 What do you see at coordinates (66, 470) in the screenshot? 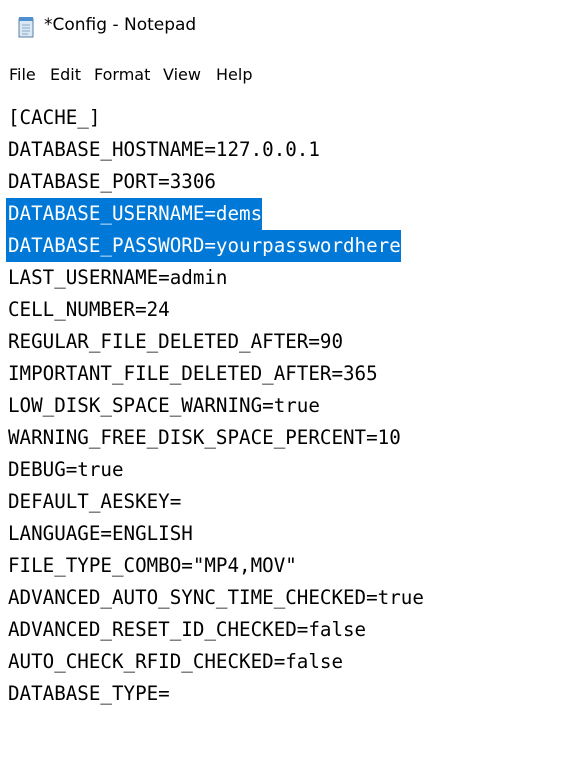
I see `editor-line: DEBUG=true` at bounding box center [66, 470].